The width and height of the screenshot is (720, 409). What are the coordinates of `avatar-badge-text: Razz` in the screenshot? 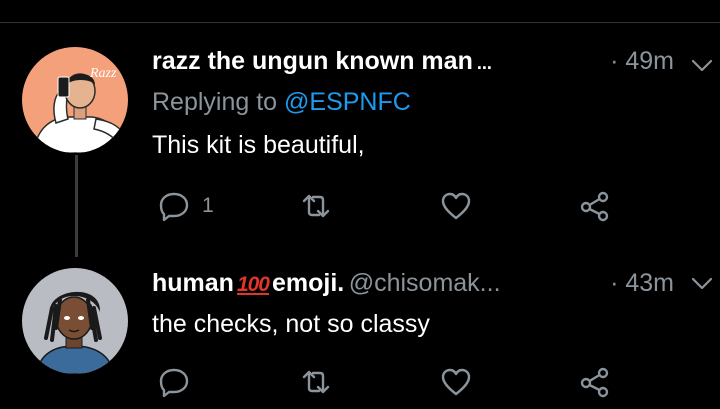 It's located at (103, 73).